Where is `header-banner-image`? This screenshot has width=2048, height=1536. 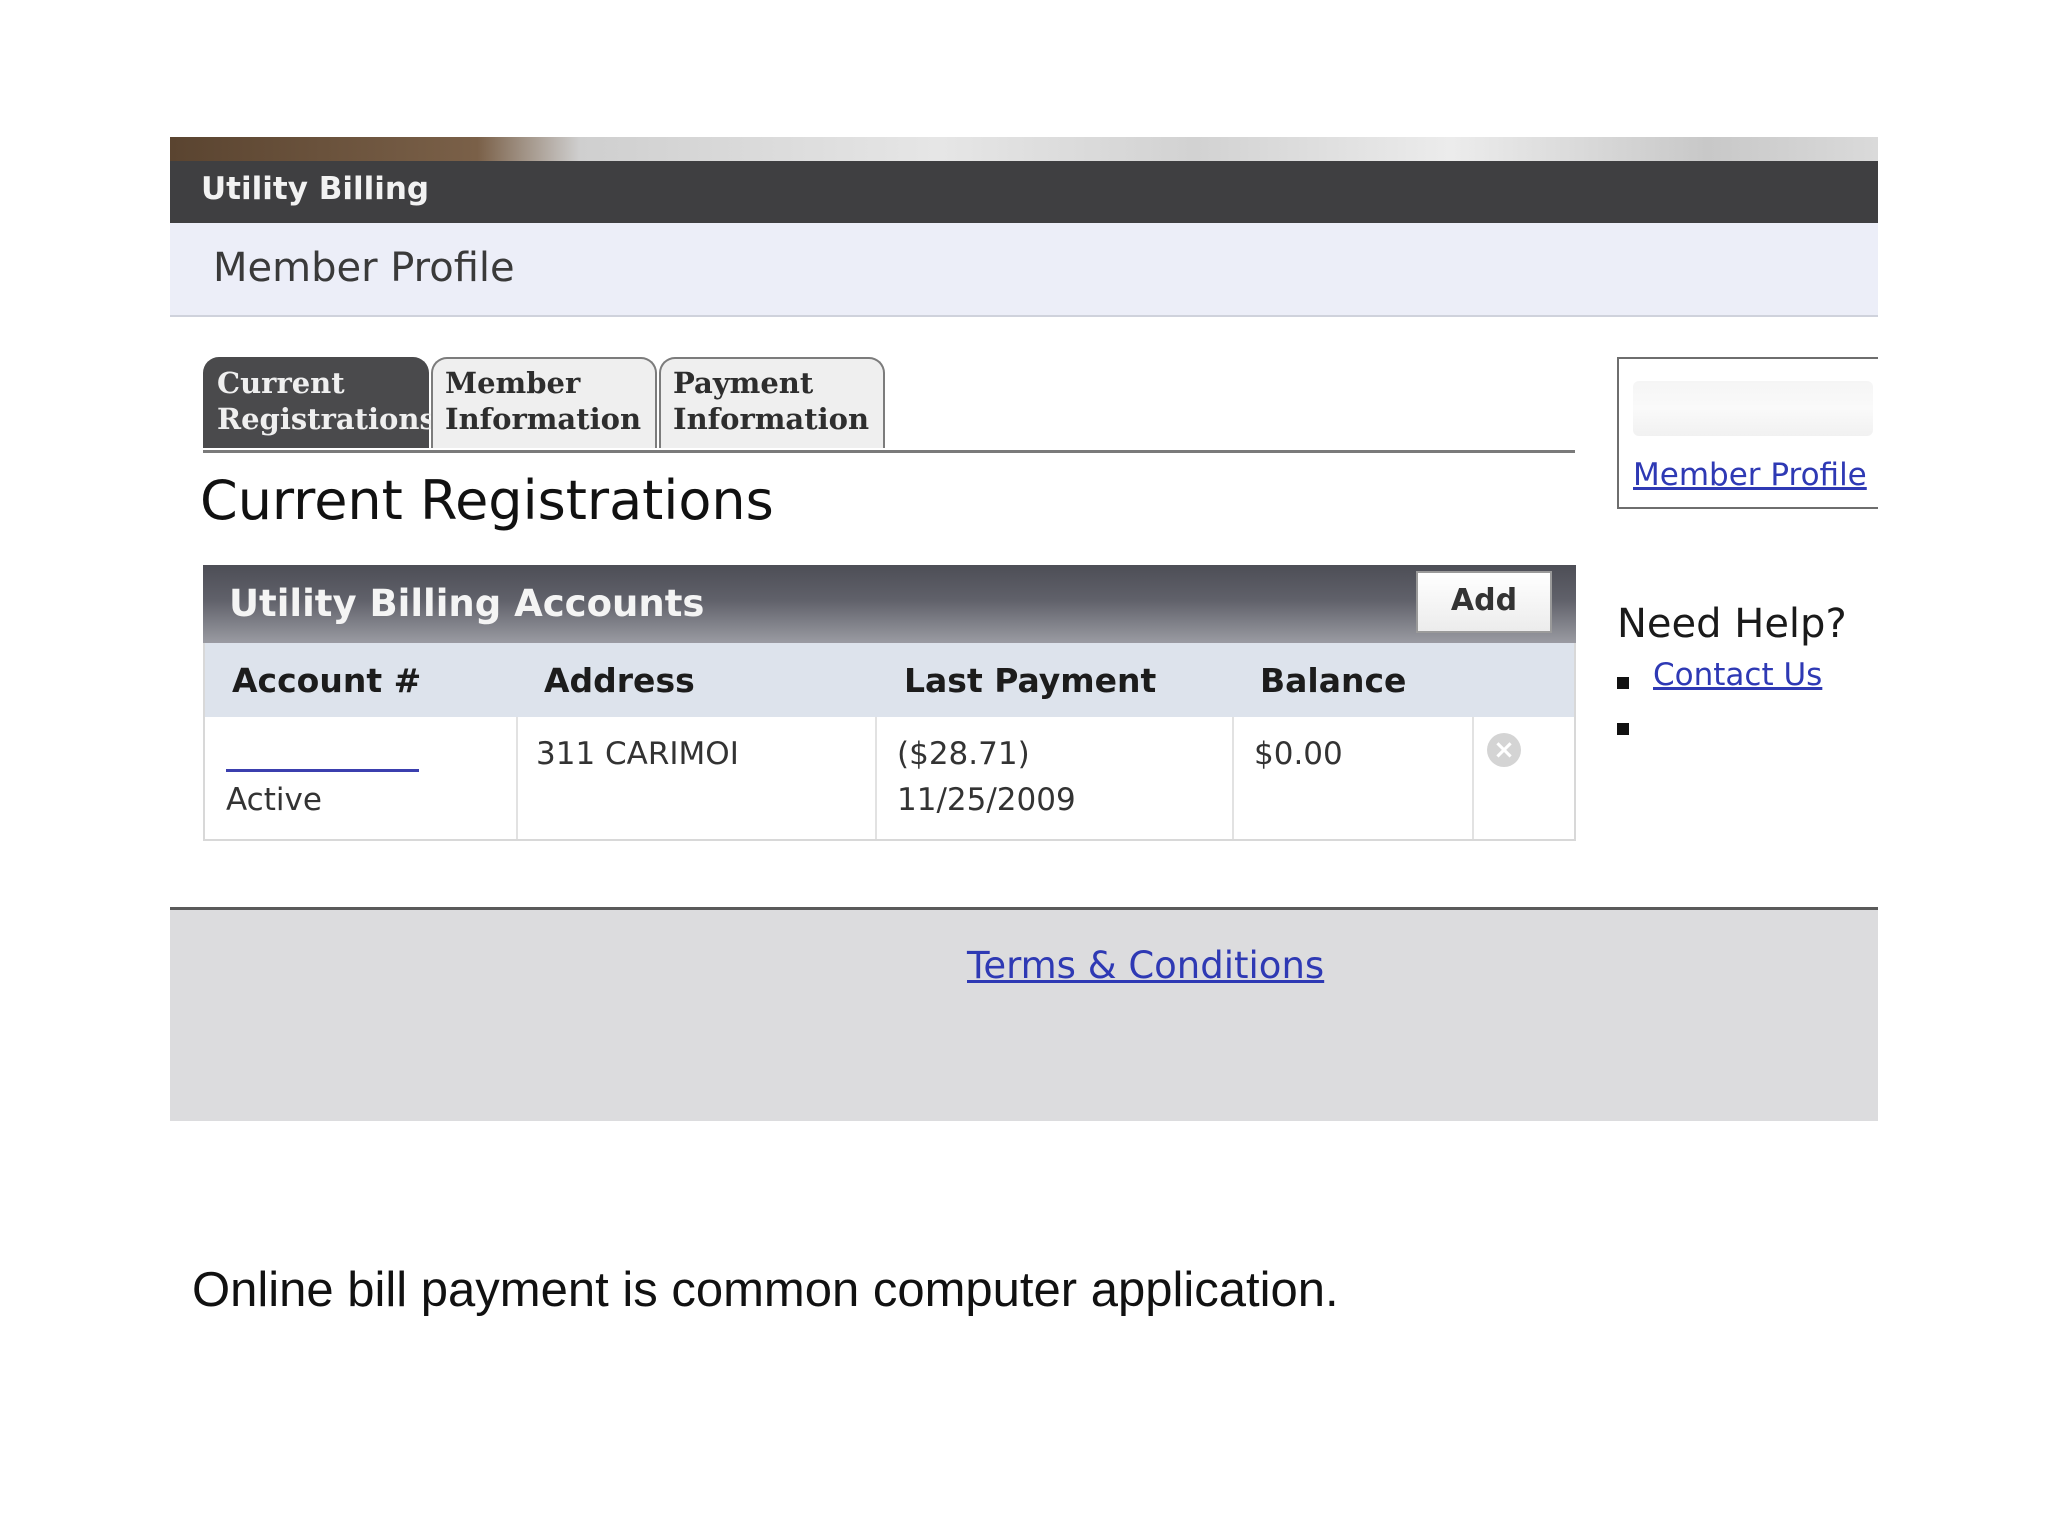
header-banner-image is located at coordinates (1024, 149).